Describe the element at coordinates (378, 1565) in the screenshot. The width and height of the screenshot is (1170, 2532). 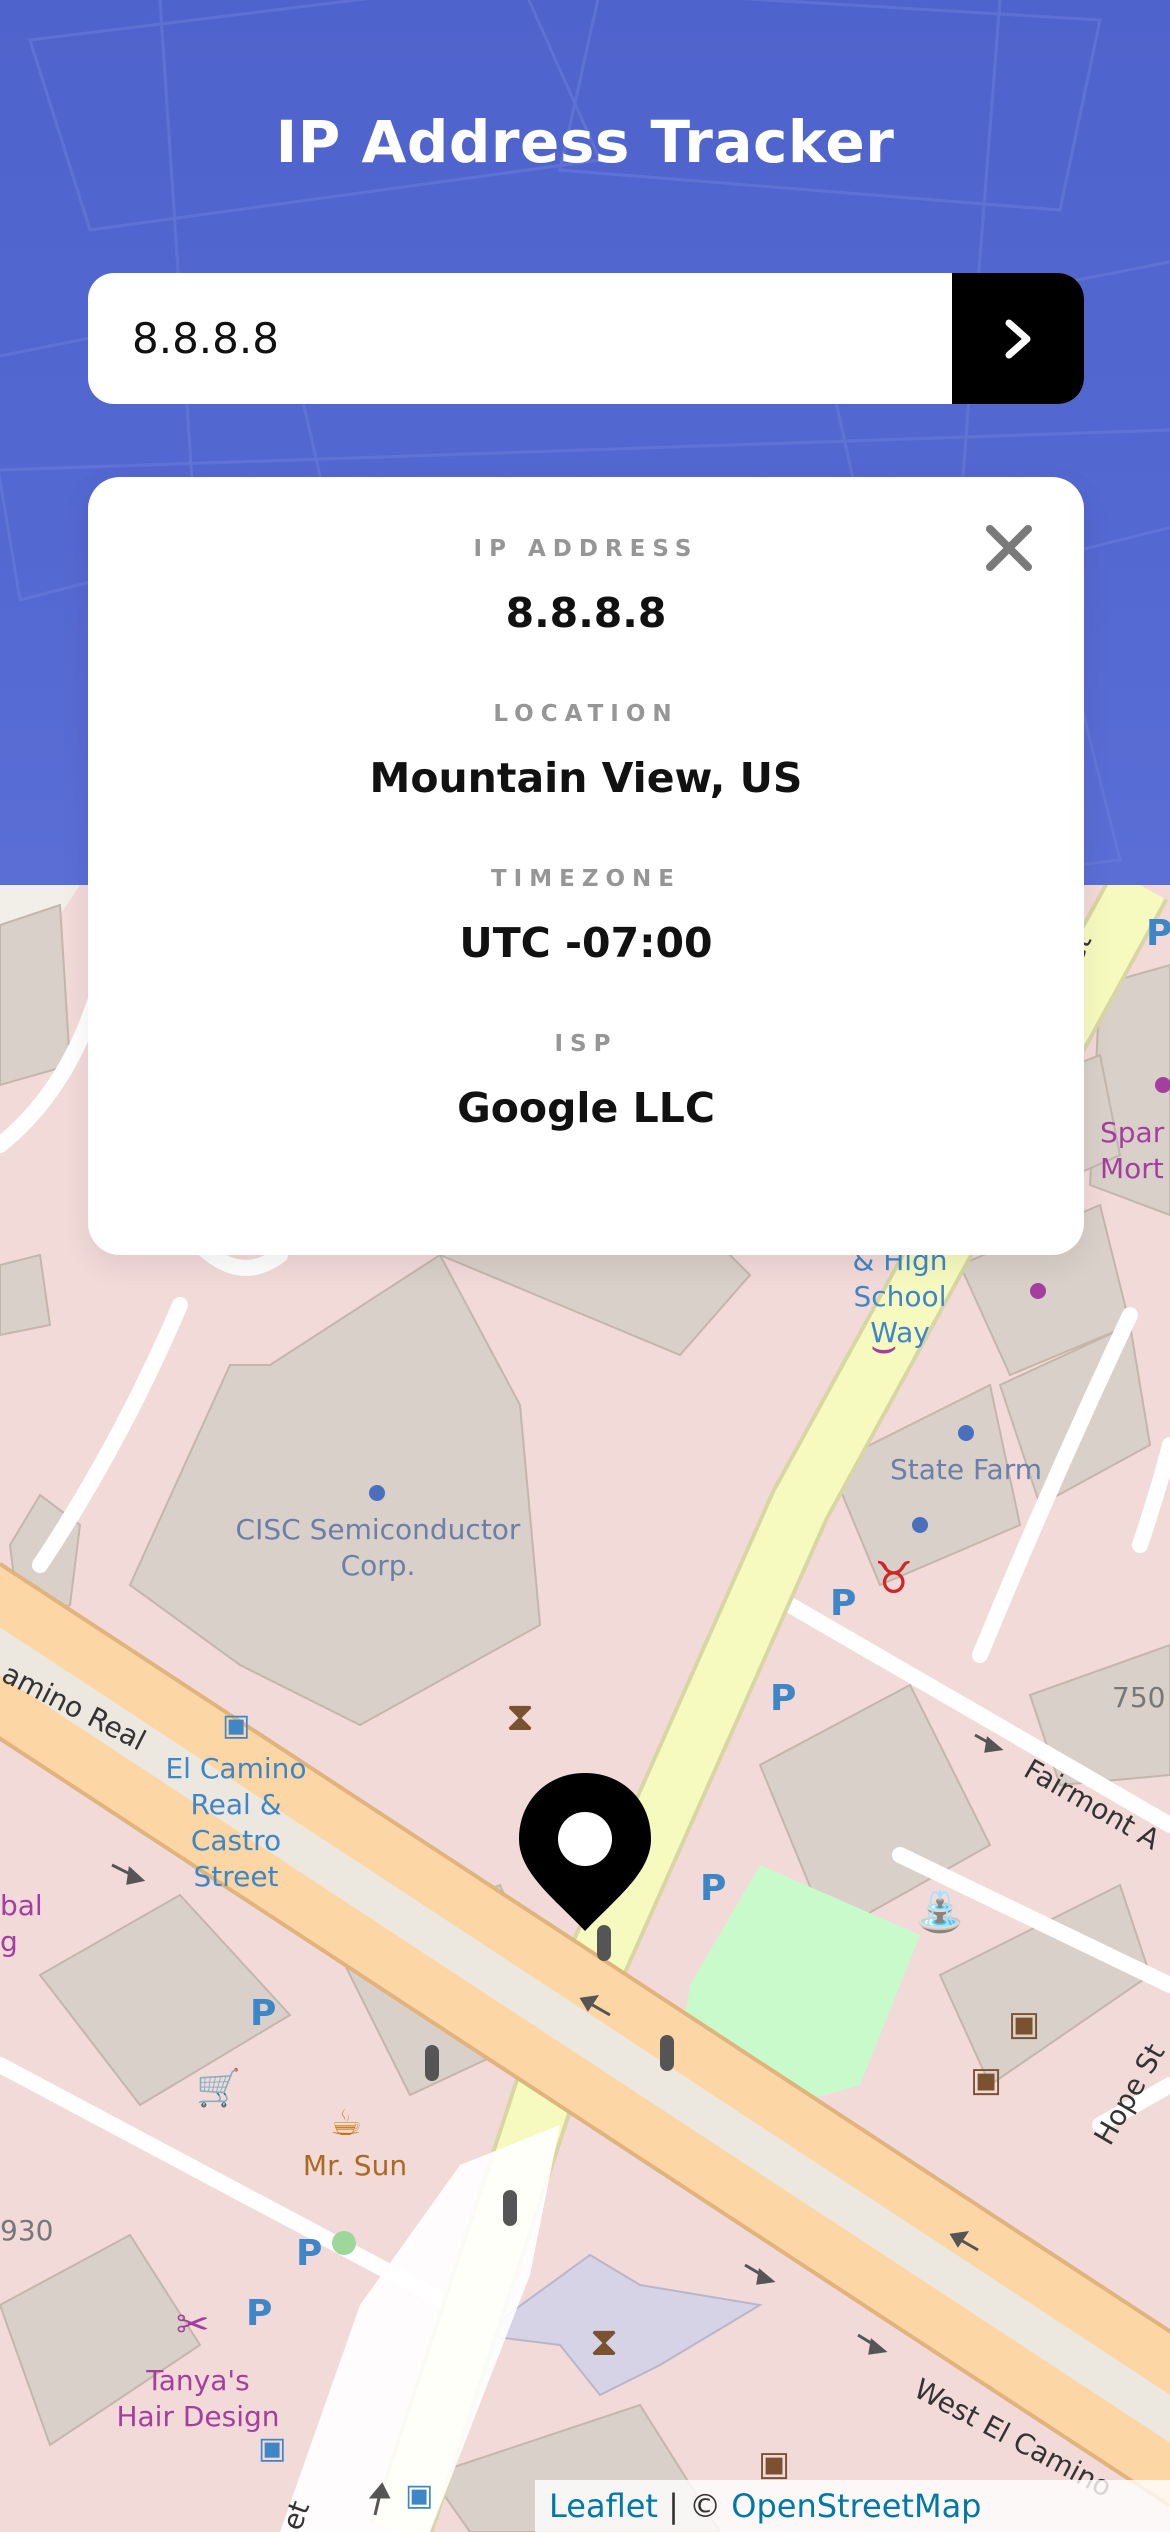
I see `svg-text: Corp.` at that location.